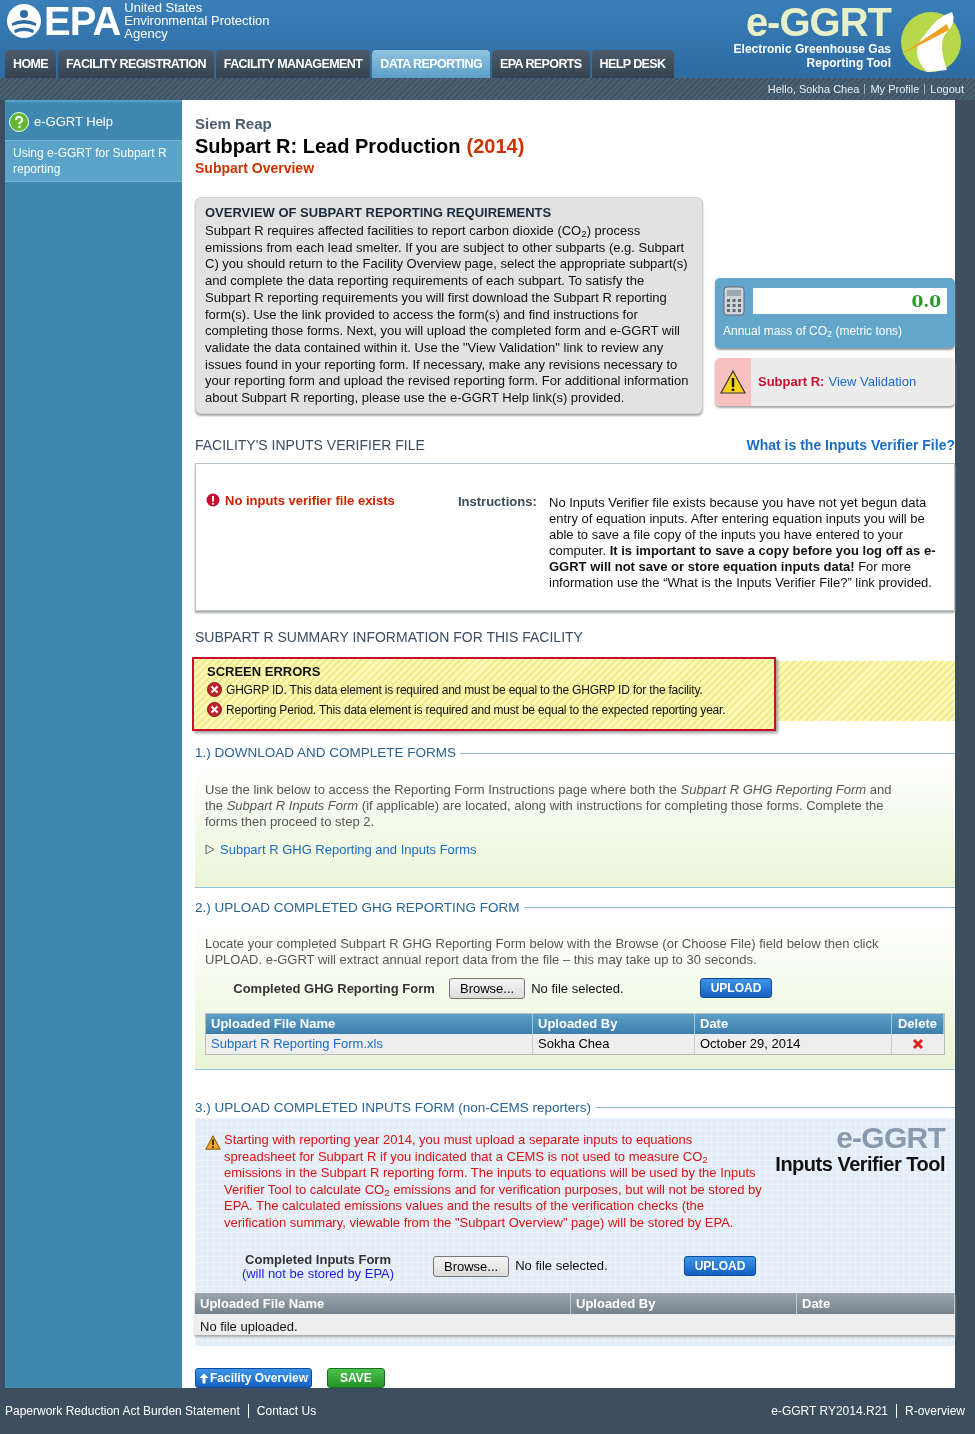 This screenshot has width=975, height=1434. What do you see at coordinates (348, 849) in the screenshot?
I see `forms-link: Subpart R GHG Reporting and Inputs Forms` at bounding box center [348, 849].